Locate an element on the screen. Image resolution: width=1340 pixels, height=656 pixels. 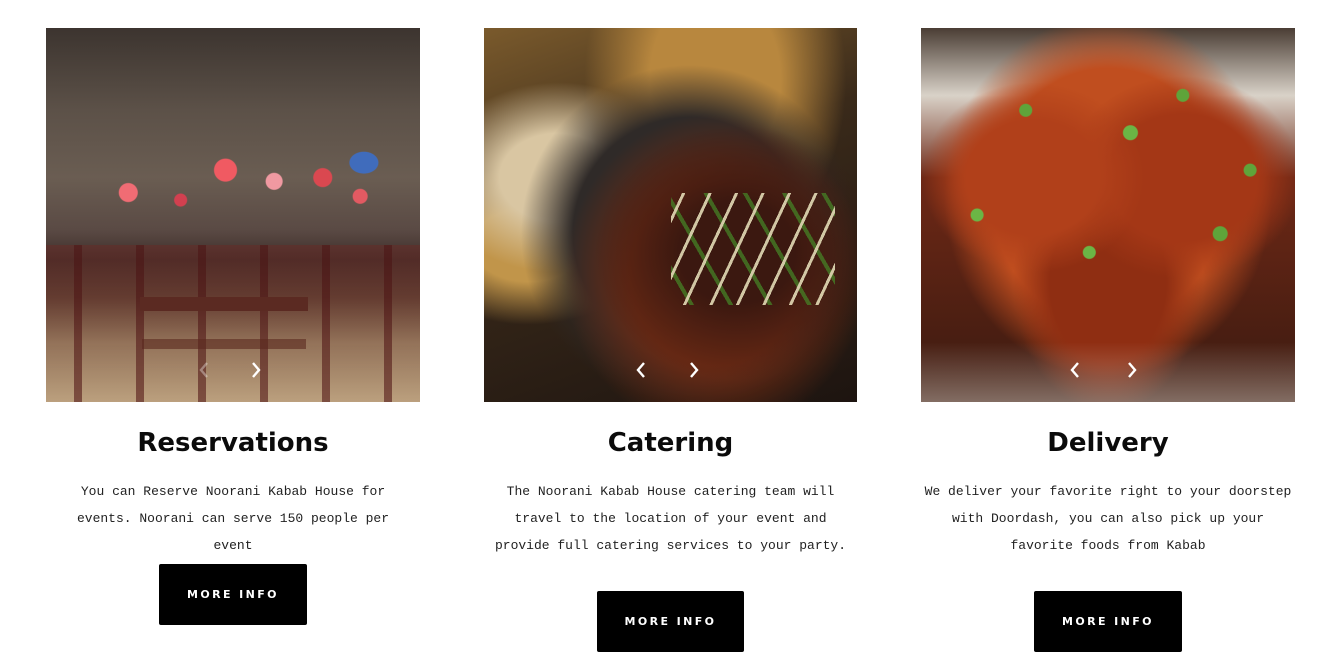
card-title: Reservations is located at coordinates (233, 443).